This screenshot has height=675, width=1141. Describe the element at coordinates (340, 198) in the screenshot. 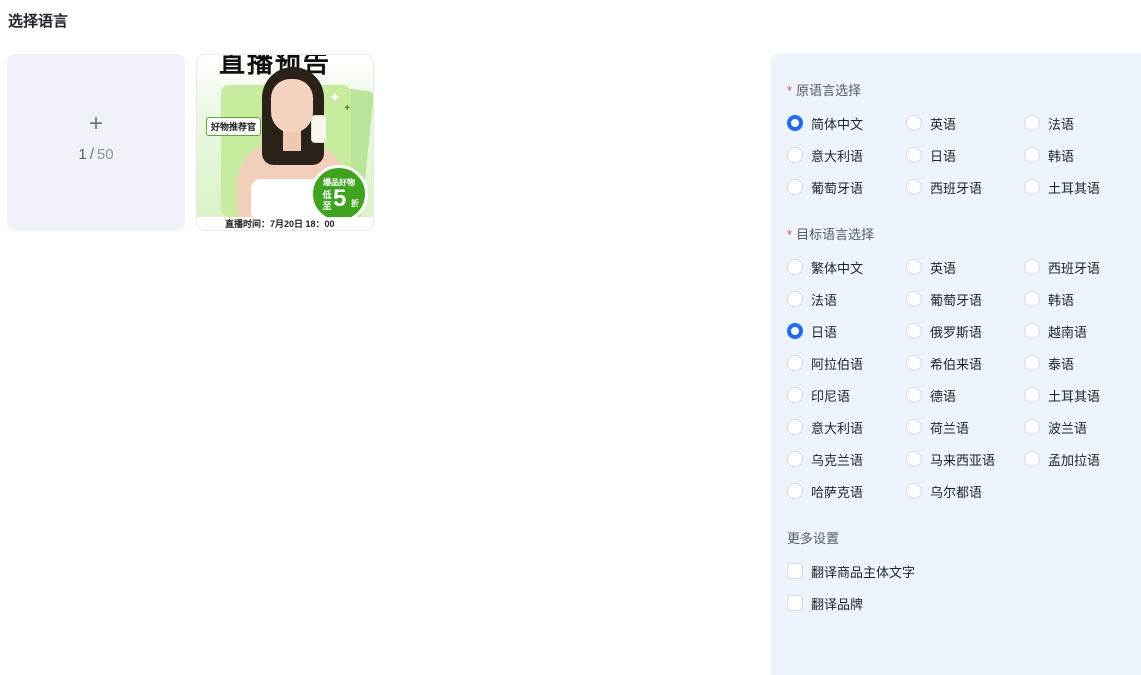

I see `badge-number: 5` at that location.